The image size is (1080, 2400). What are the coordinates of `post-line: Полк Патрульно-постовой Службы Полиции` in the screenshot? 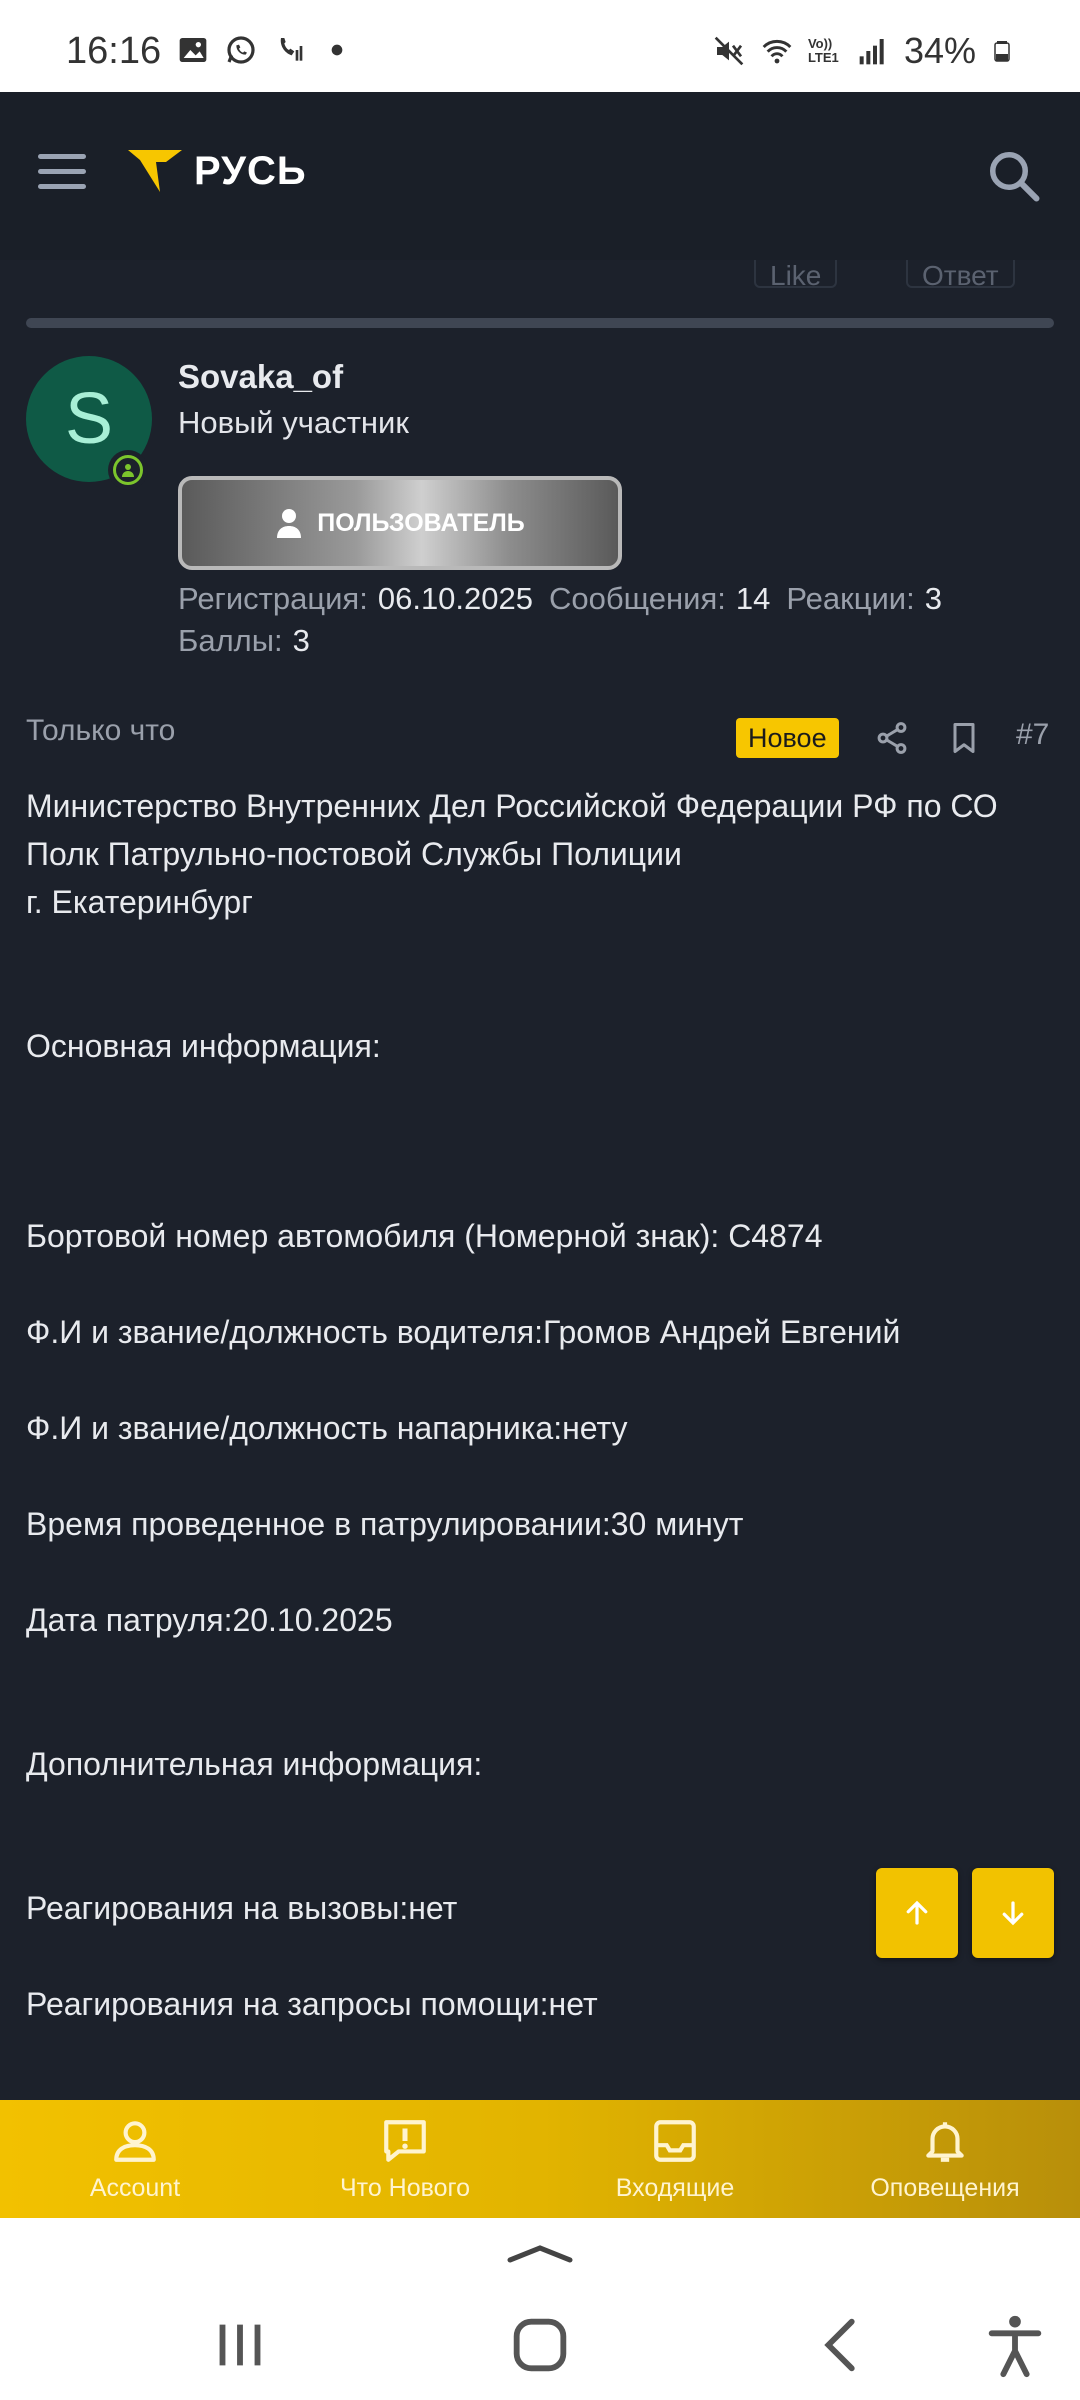 It's located at (354, 854).